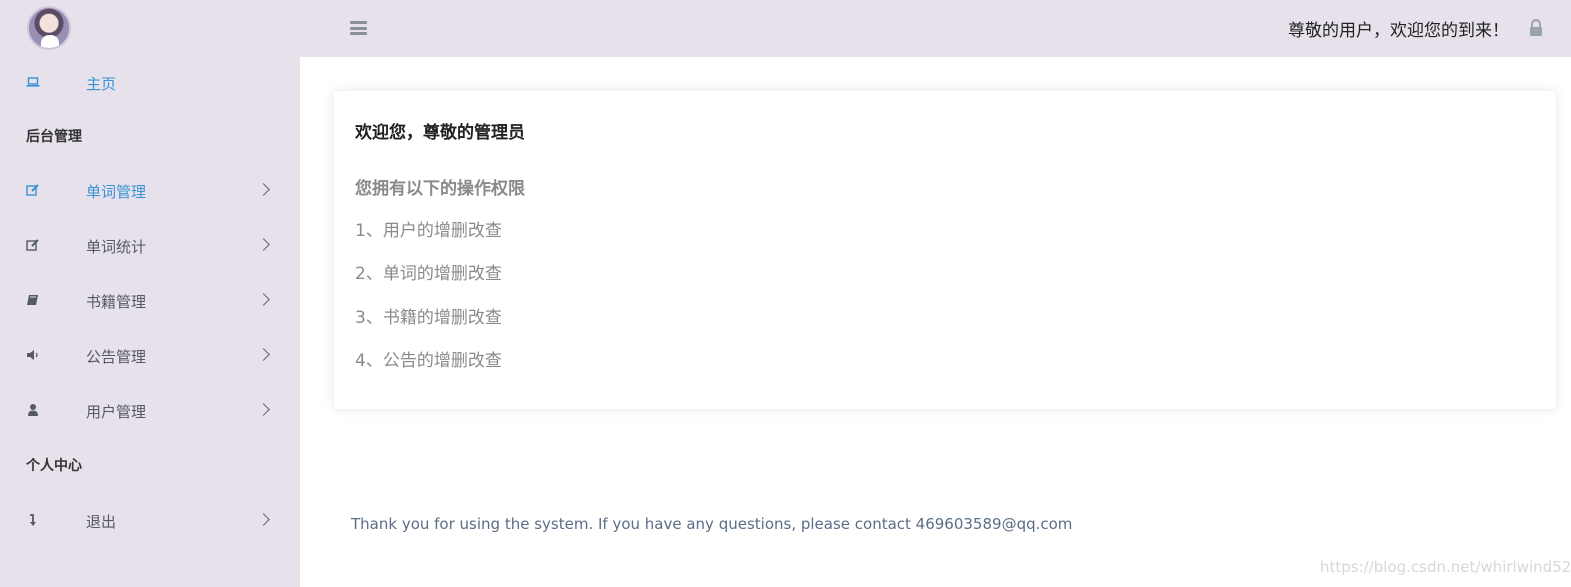  What do you see at coordinates (358, 28) in the screenshot?
I see `hamburger-icon` at bounding box center [358, 28].